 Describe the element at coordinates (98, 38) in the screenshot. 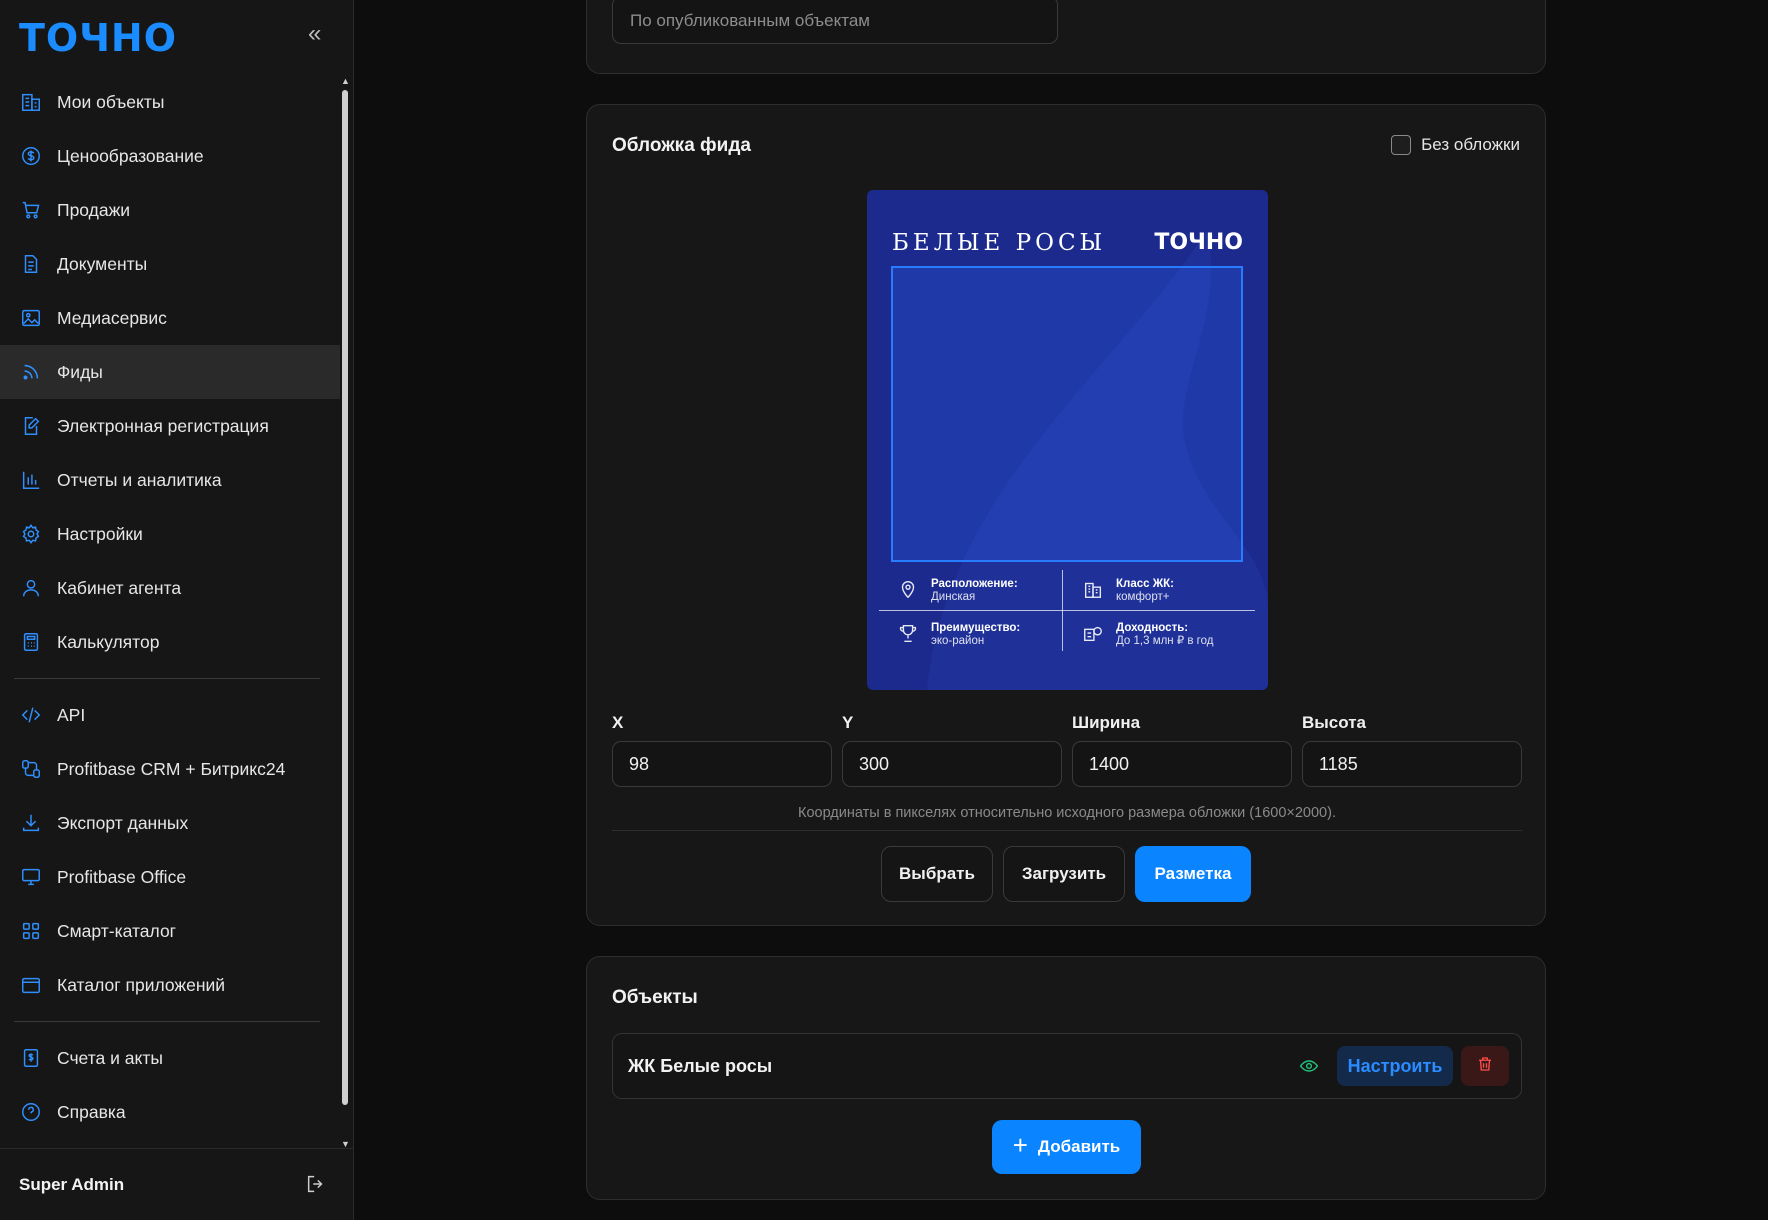

I see `app-logo: ТОЧНО` at that location.